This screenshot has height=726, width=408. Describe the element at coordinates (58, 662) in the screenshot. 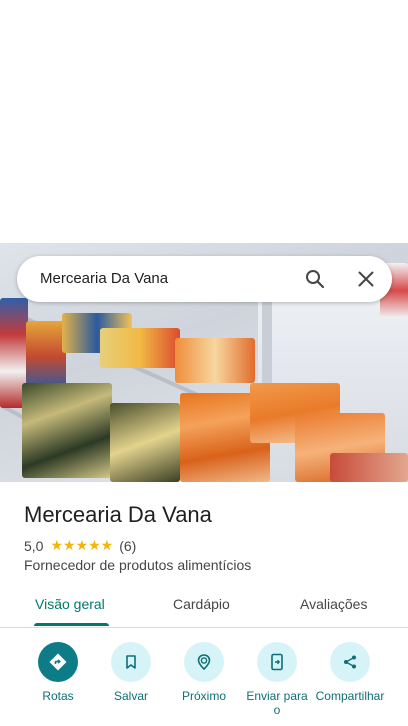

I see `directions-icon` at that location.